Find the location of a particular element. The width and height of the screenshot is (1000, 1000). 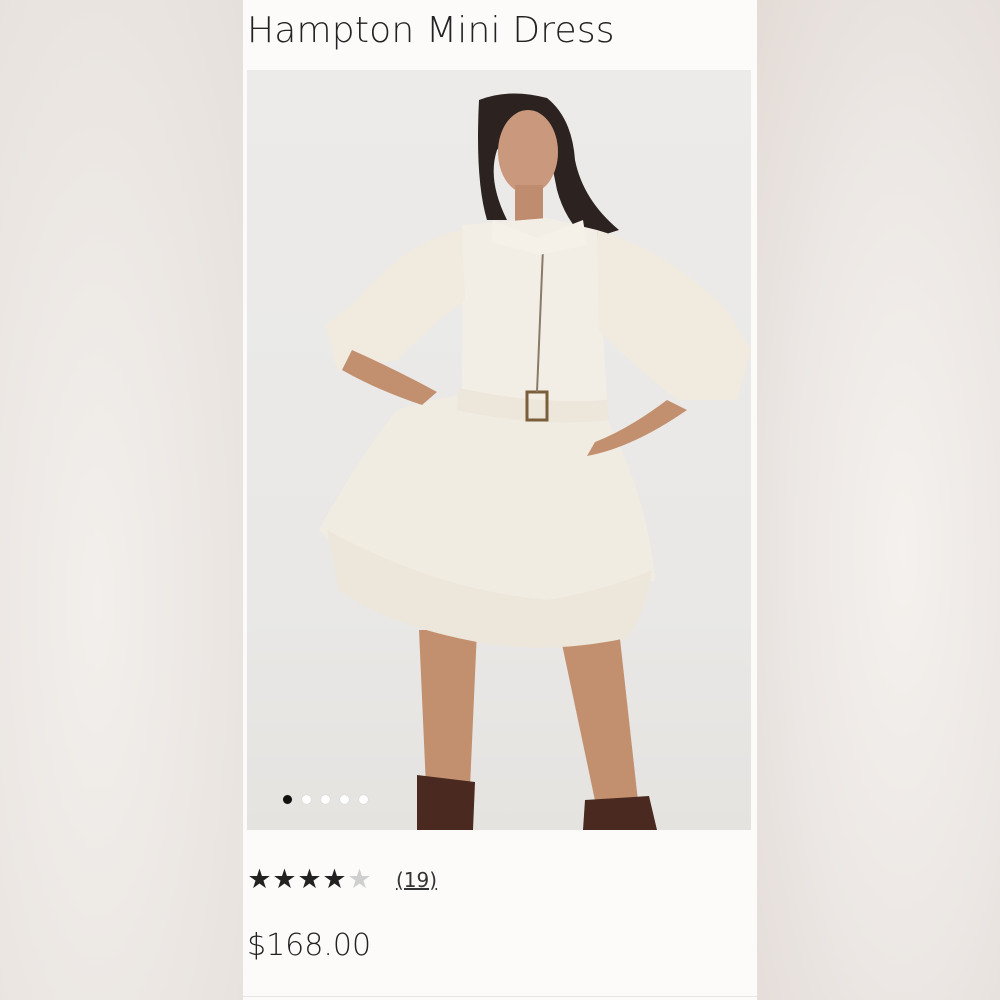

star-rating: ★ ★ ★ ★ ★ is located at coordinates (309, 879).